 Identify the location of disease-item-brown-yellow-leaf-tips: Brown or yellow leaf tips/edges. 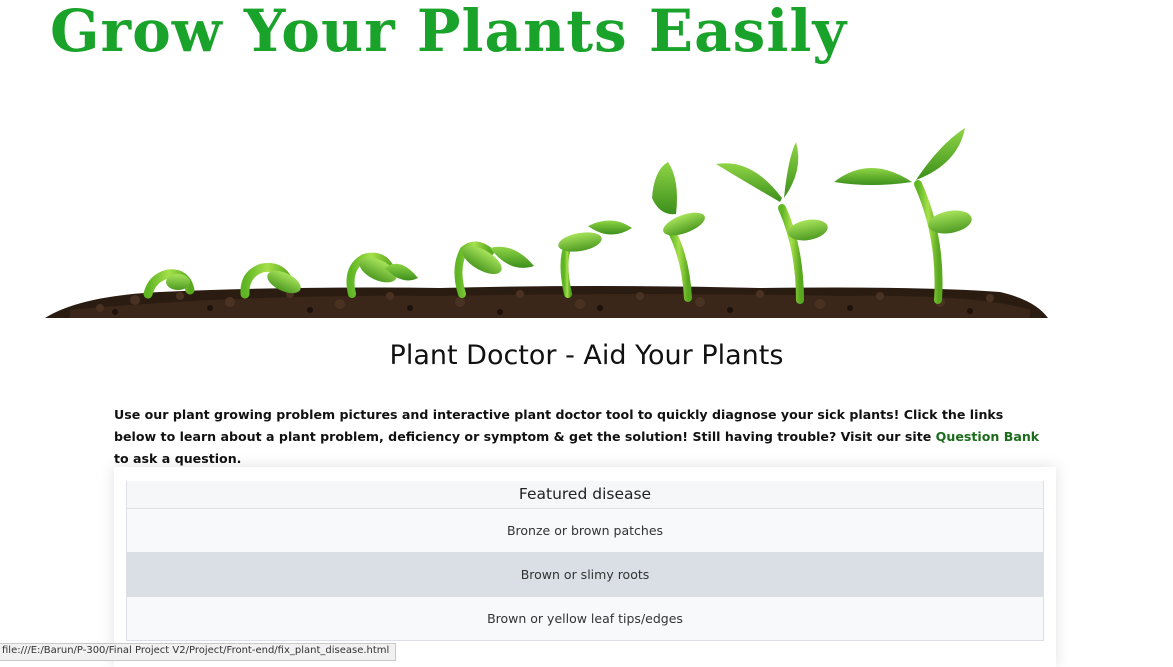
(585, 619).